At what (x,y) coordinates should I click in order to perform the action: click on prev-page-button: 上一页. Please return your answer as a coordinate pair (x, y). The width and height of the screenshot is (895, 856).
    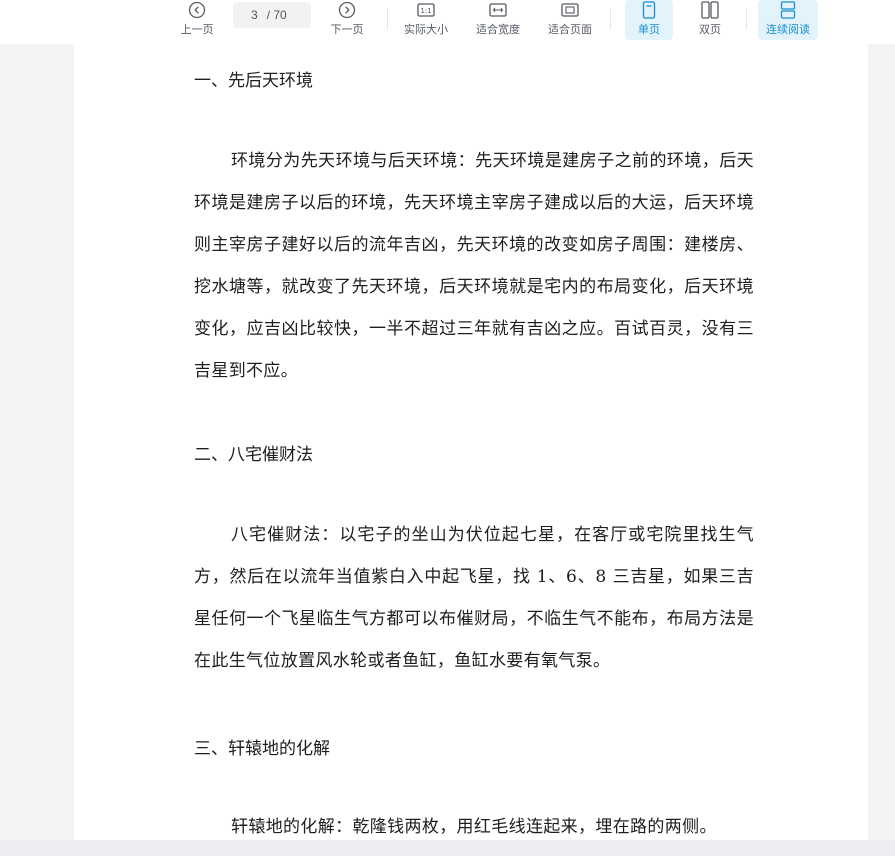
    Looking at the image, I should click on (197, 20).